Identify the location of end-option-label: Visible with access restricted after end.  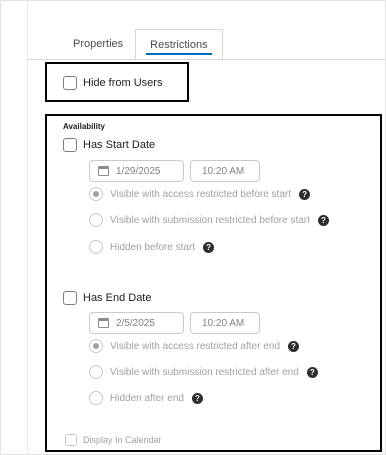
(195, 346).